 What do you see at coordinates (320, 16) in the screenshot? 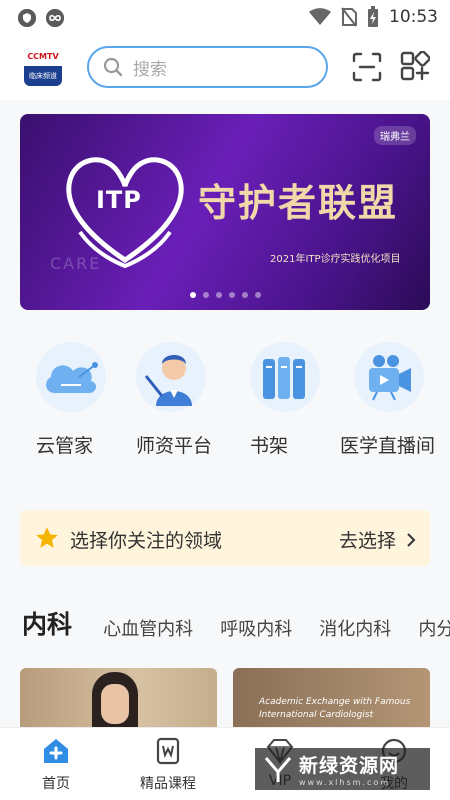
I see `wifi-icon` at bounding box center [320, 16].